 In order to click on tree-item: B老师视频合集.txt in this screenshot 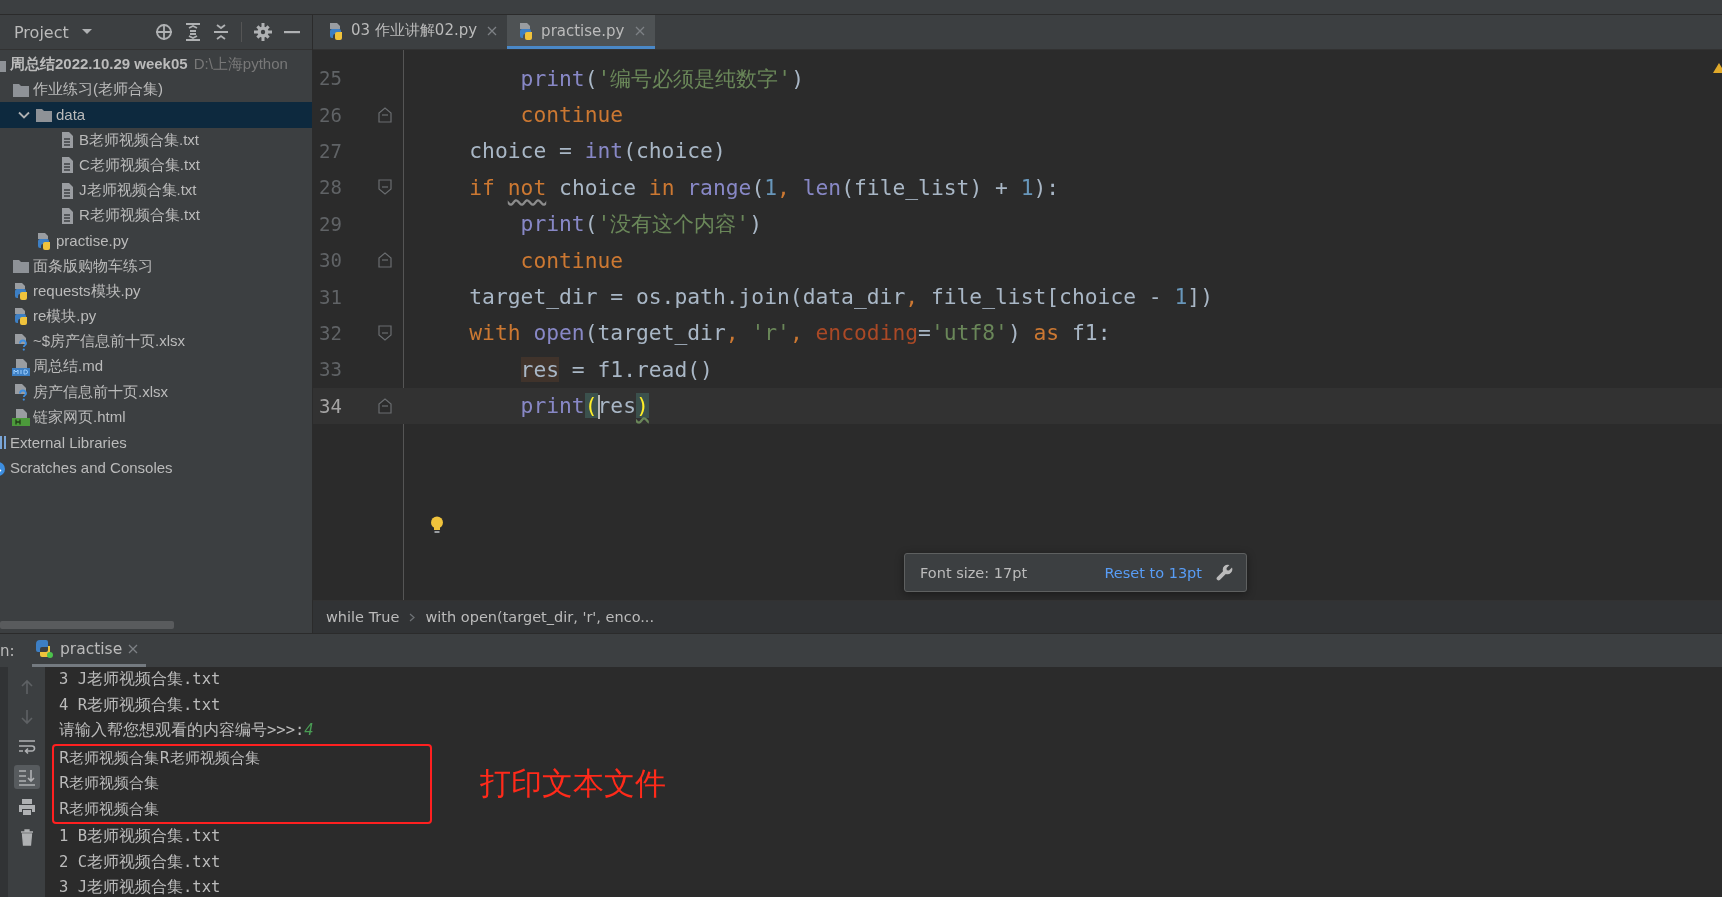, I will do `click(156, 140)`.